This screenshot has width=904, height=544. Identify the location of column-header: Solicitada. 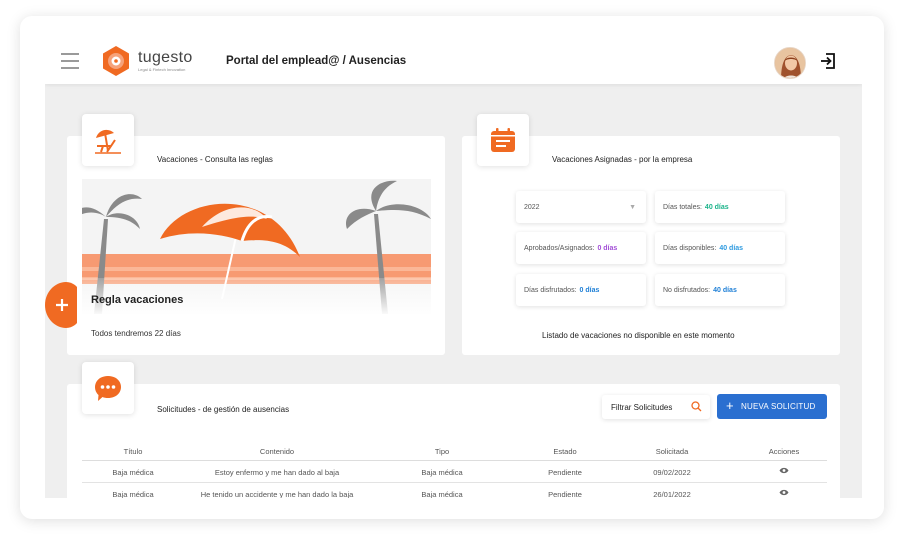
(672, 451).